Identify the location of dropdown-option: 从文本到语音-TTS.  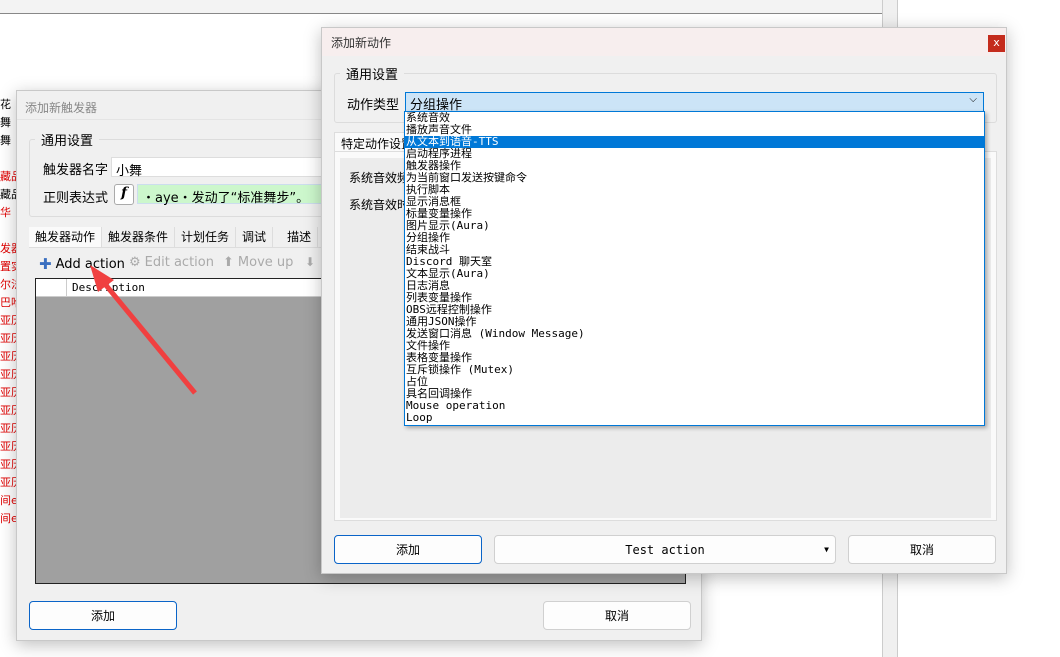
(694, 142).